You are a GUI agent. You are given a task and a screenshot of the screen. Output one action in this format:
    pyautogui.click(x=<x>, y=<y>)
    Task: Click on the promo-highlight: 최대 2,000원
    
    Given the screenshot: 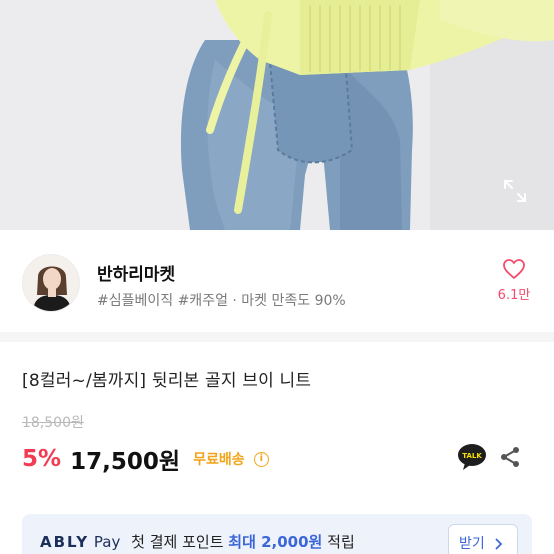 What is the action you would take?
    pyautogui.click(x=275, y=542)
    